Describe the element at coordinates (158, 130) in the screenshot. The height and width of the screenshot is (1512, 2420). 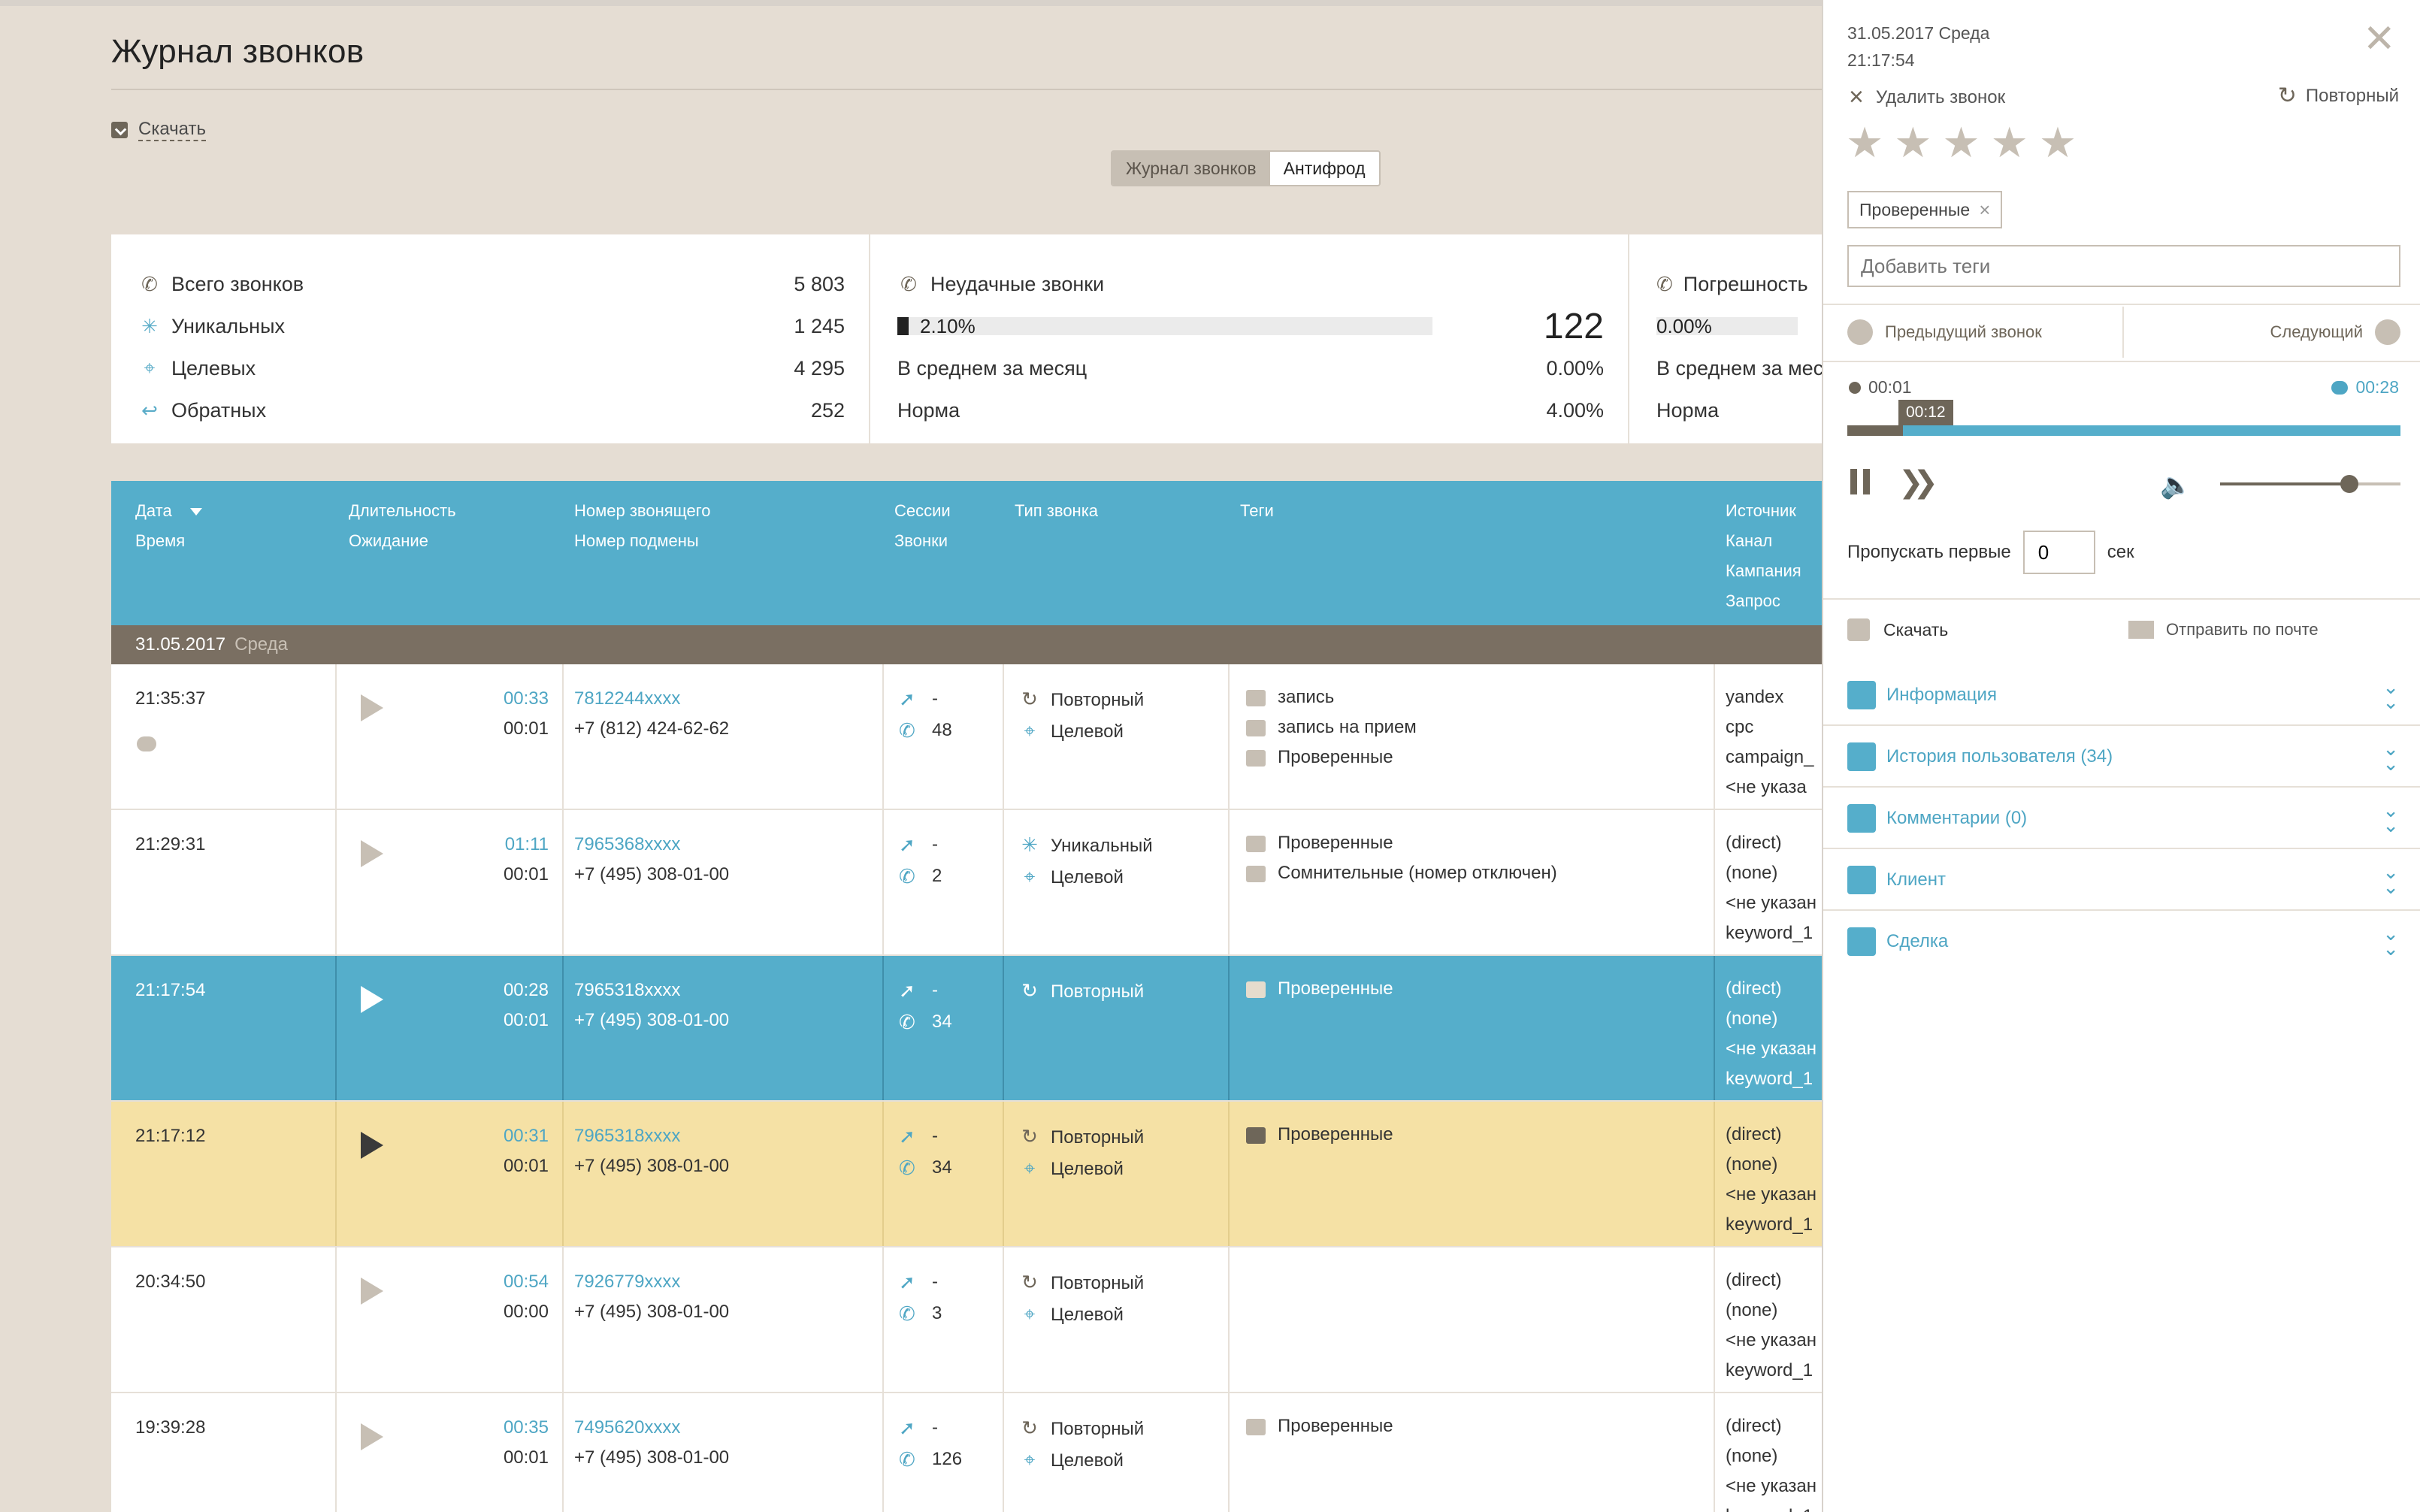
I see `download-link: Скачать` at that location.